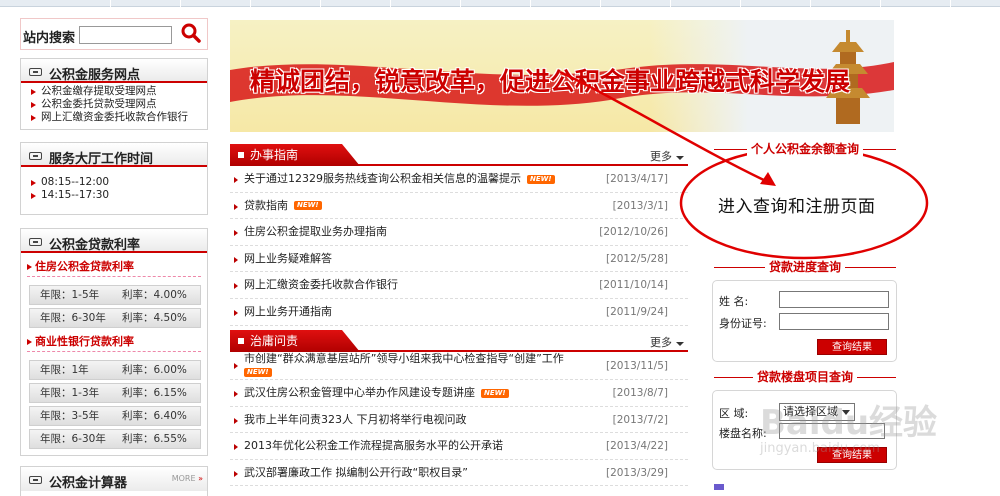 This screenshot has height=496, width=1000. I want to click on rate-value: 利率：6.40%, so click(154, 416).